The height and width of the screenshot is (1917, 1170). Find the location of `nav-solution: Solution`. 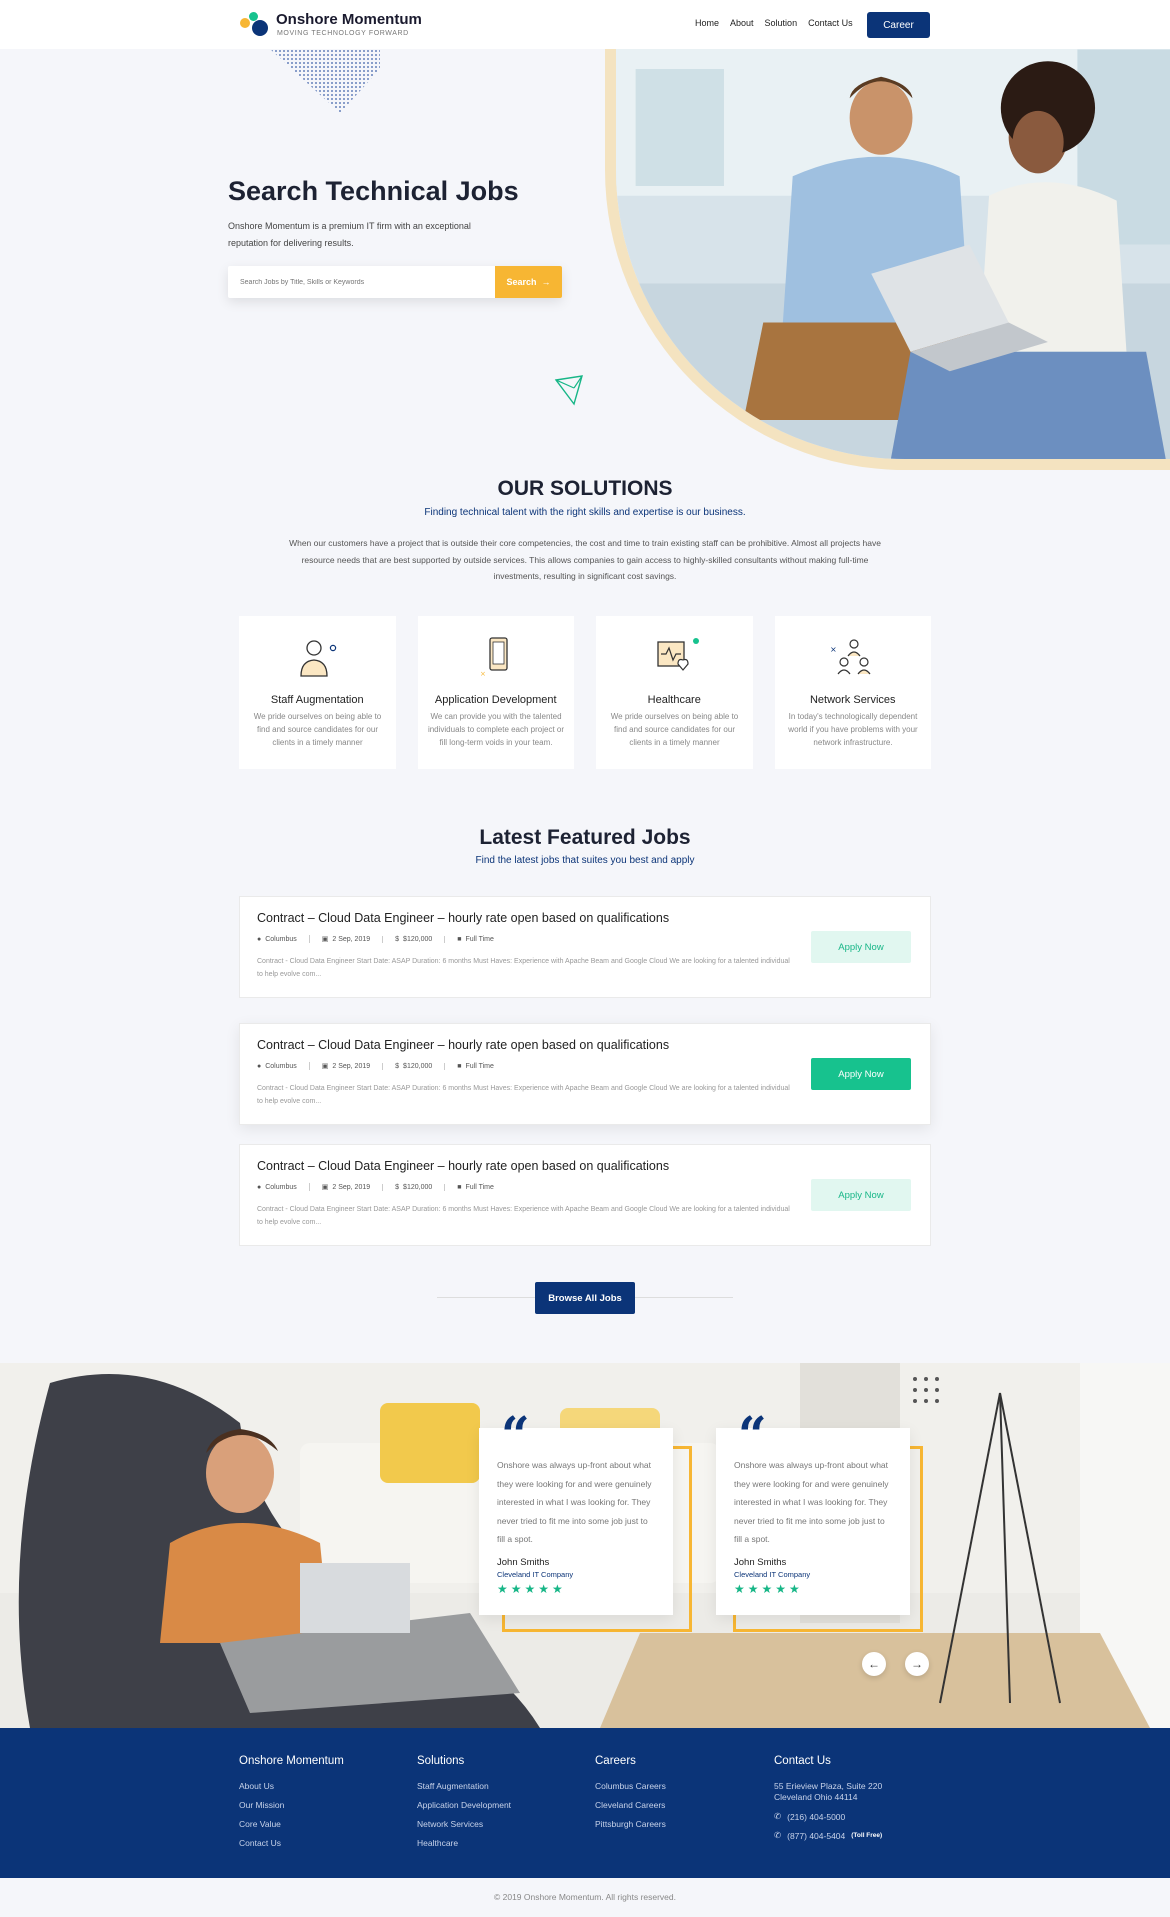

nav-solution: Solution is located at coordinates (781, 23).